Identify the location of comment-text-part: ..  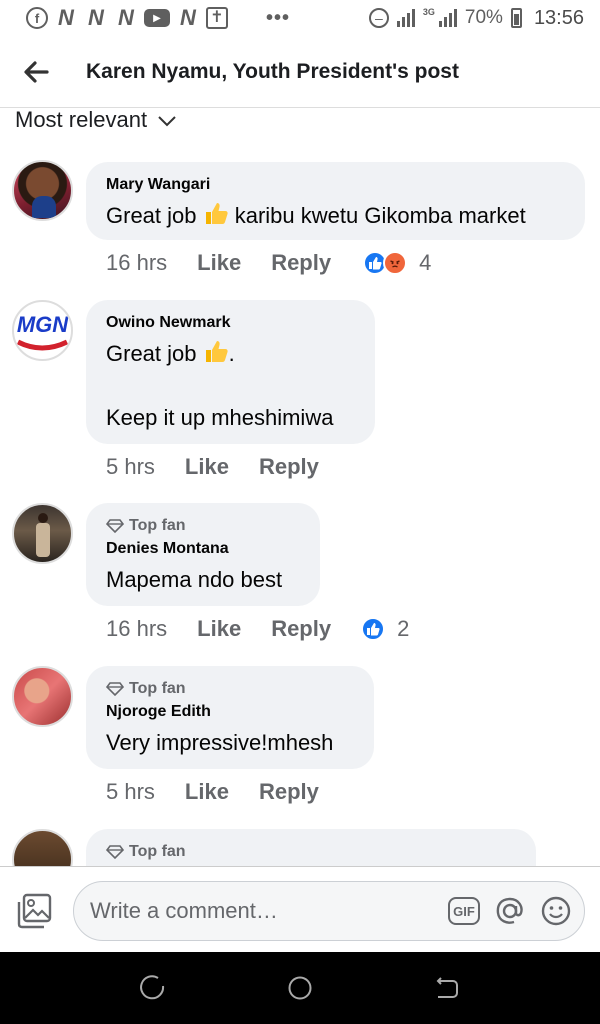
(231, 353).